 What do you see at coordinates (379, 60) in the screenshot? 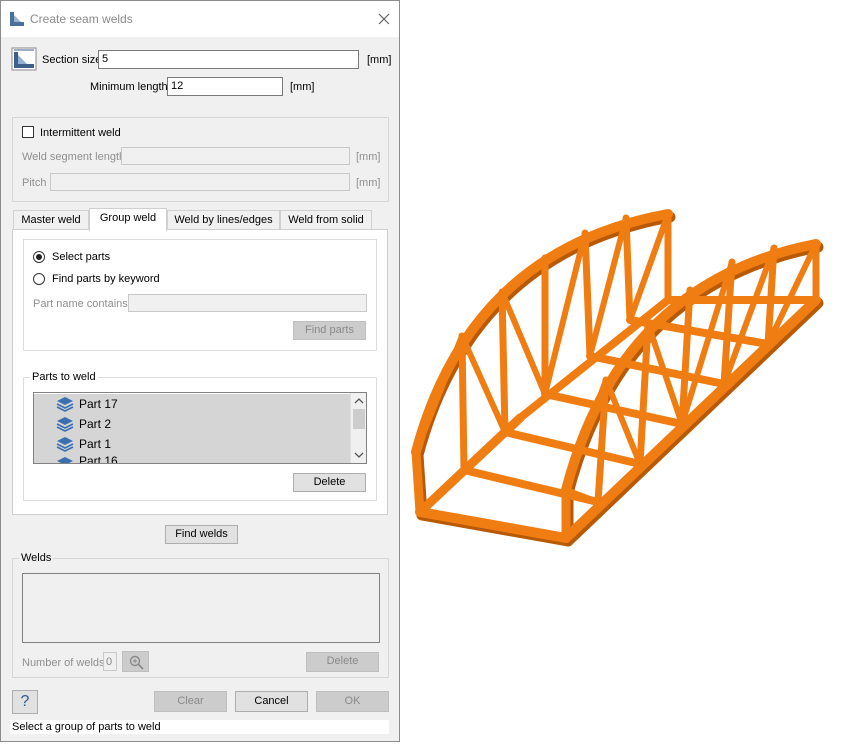
I see `section-size-unit: [mm]` at bounding box center [379, 60].